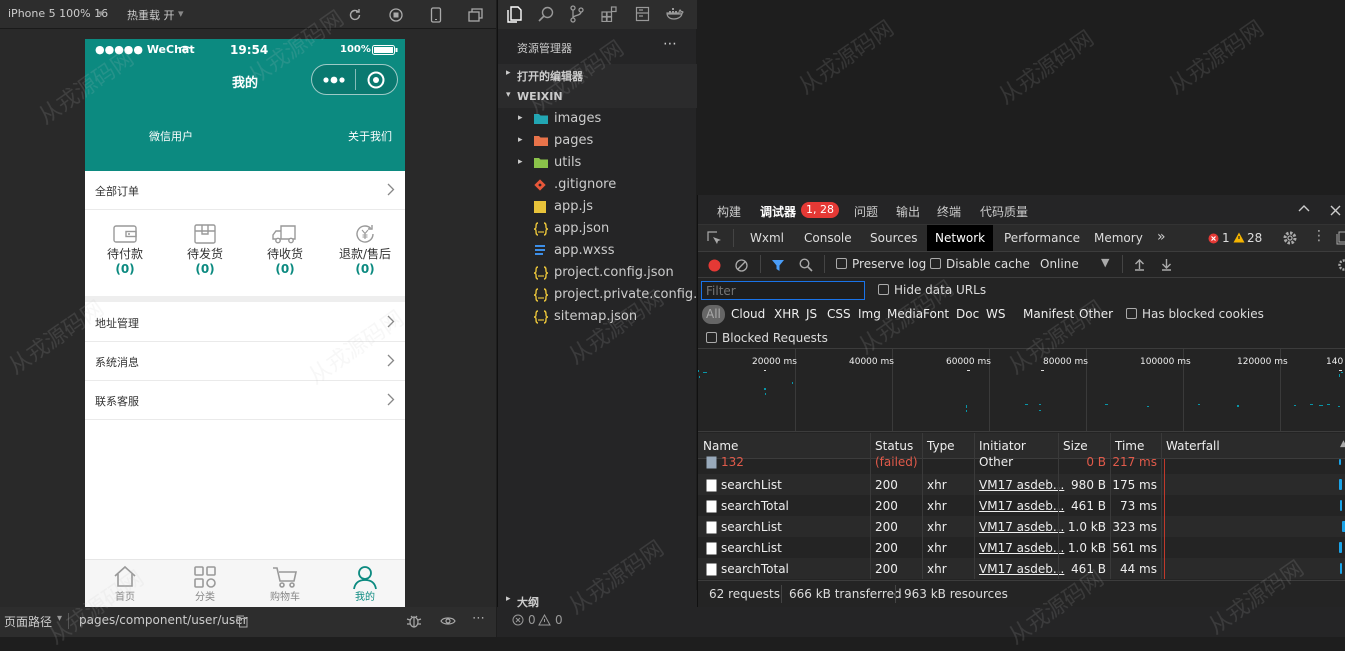 The width and height of the screenshot is (1345, 651). I want to click on file-item: .gitignore, so click(597, 185).